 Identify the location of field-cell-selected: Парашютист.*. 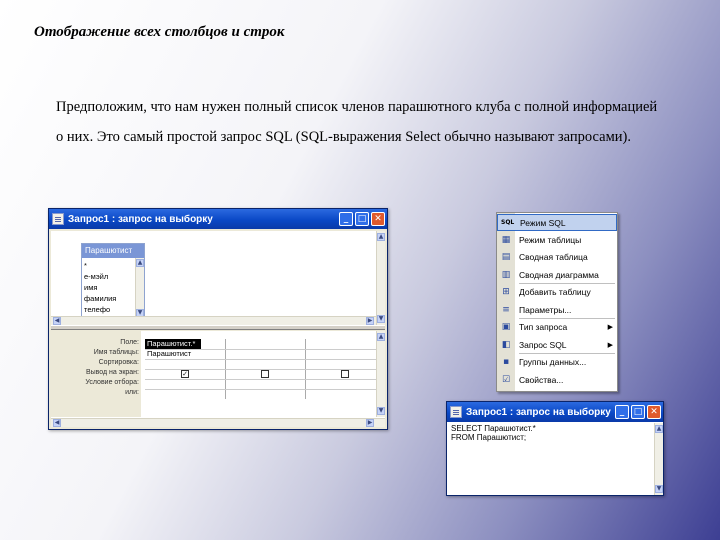
(173, 344).